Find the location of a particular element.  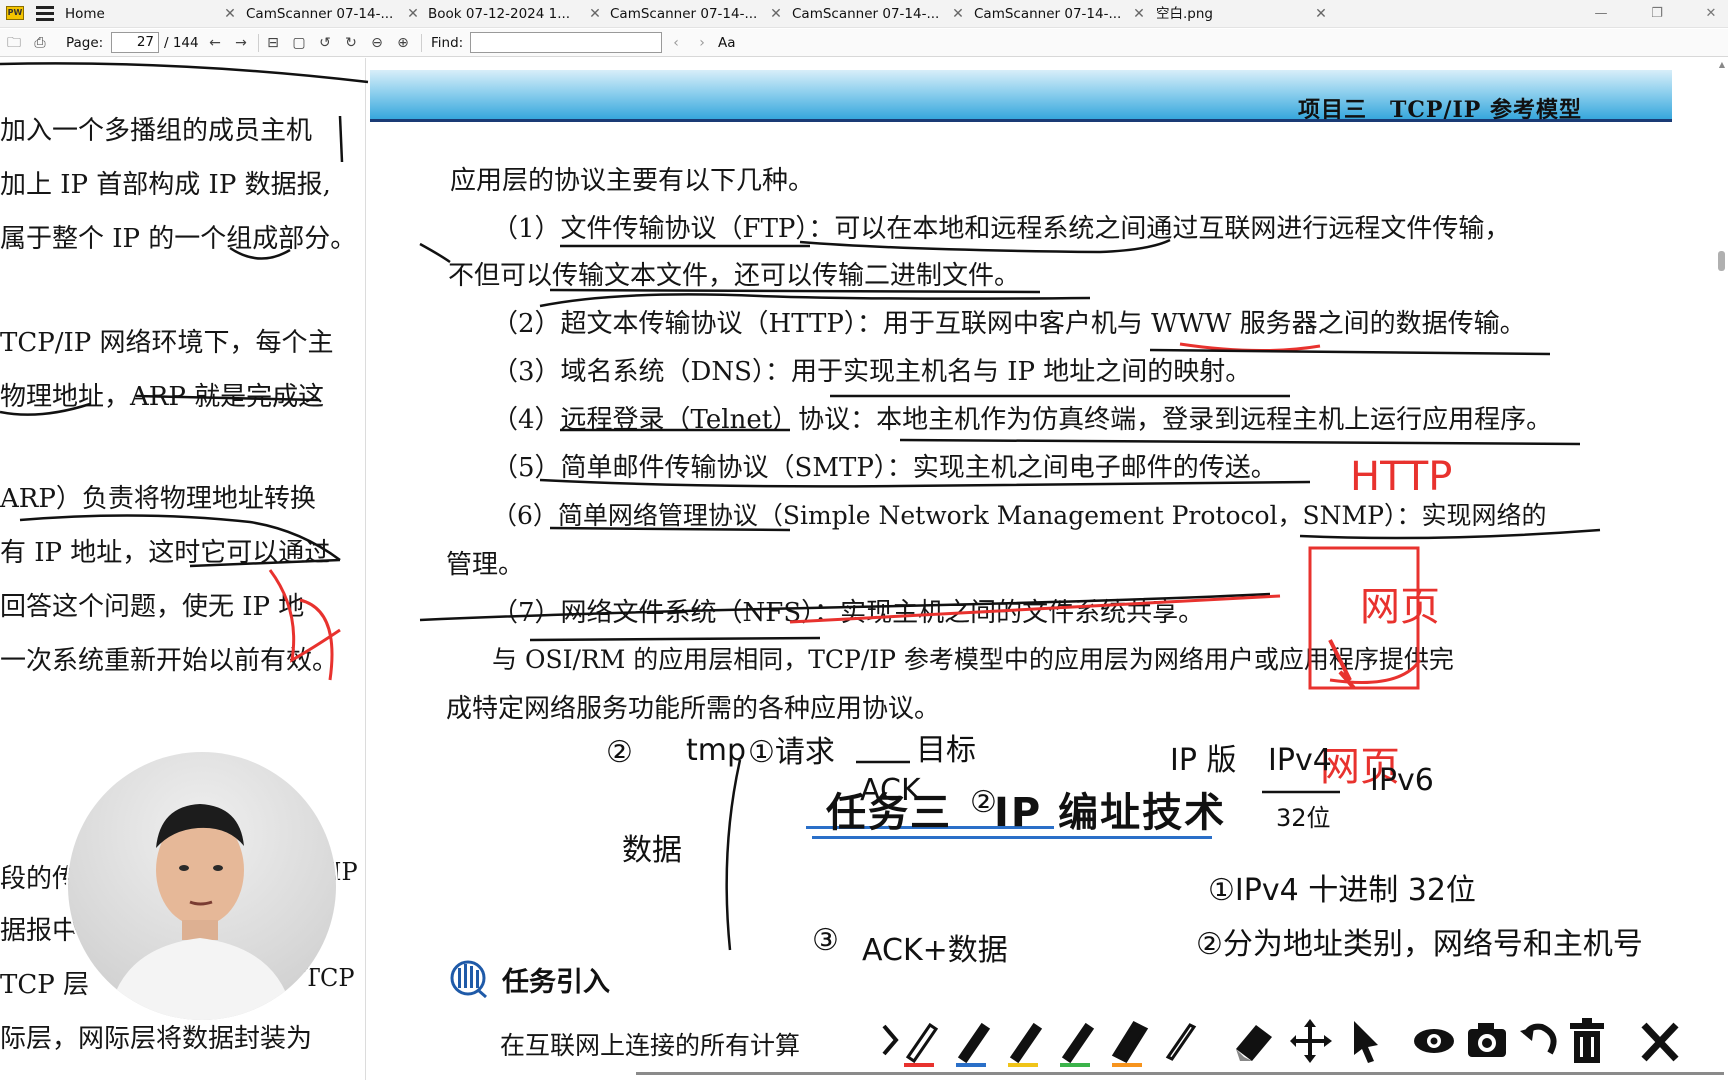

task-heading-underline is located at coordinates (1012, 837).